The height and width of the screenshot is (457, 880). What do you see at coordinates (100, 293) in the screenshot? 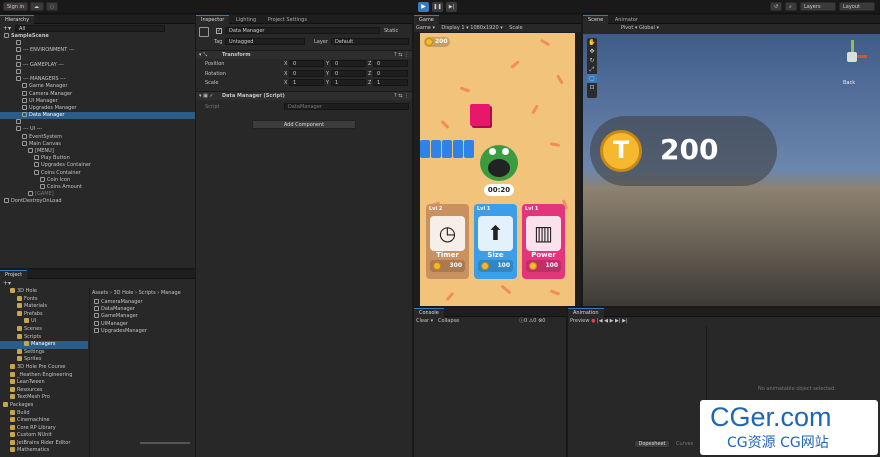
I see `breadcrumb-item: Assets` at bounding box center [100, 293].